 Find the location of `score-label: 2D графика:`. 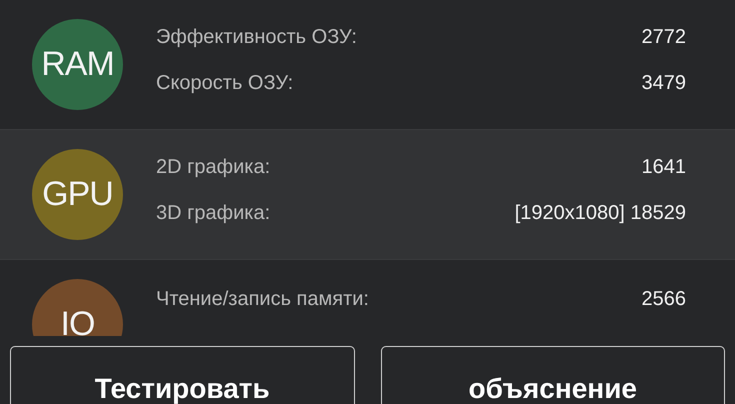

score-label: 2D графика: is located at coordinates (213, 168).